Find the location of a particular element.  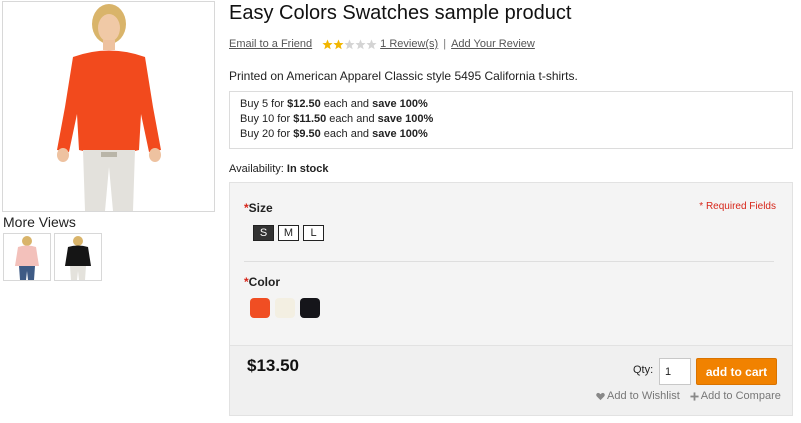

color-label: *Color is located at coordinates (262, 282).